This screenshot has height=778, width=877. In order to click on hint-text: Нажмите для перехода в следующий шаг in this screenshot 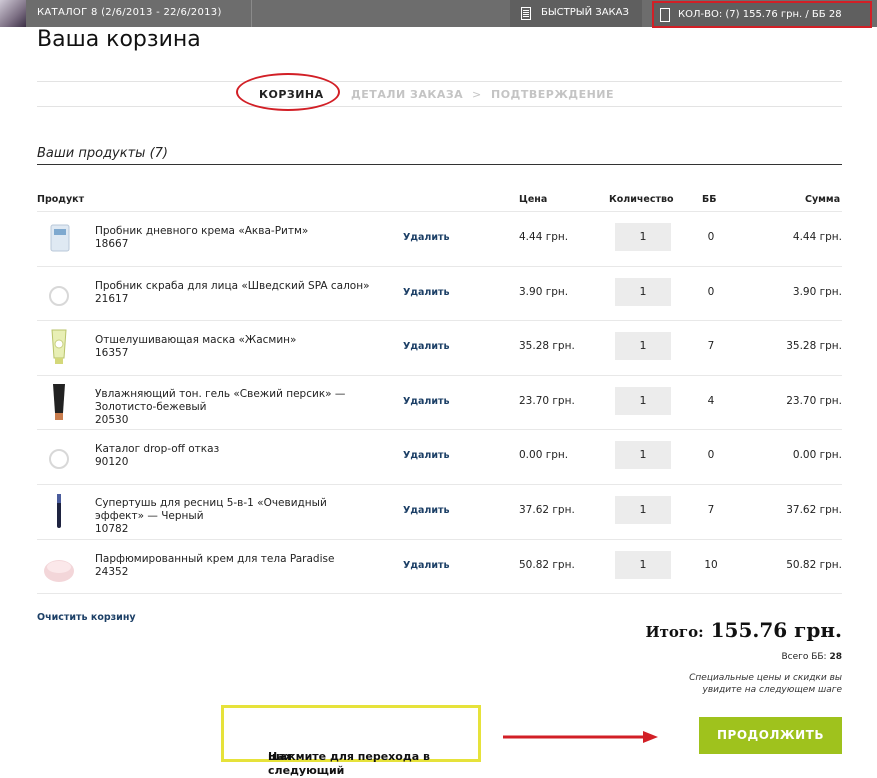, I will do `click(361, 753)`.